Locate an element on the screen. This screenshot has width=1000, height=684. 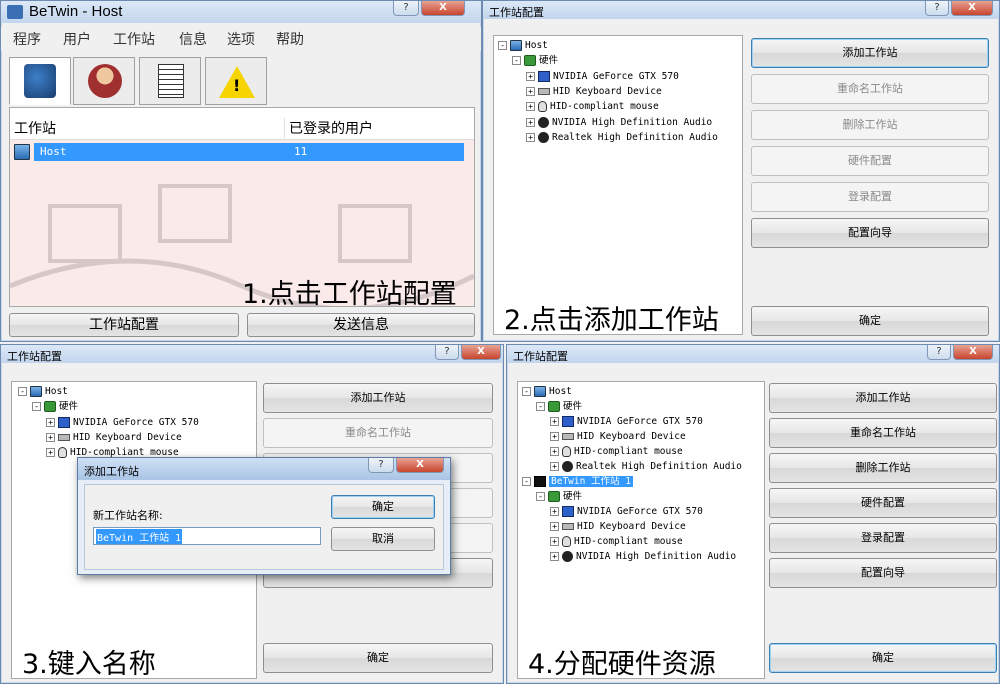
menu-options: 选项 is located at coordinates (241, 39).